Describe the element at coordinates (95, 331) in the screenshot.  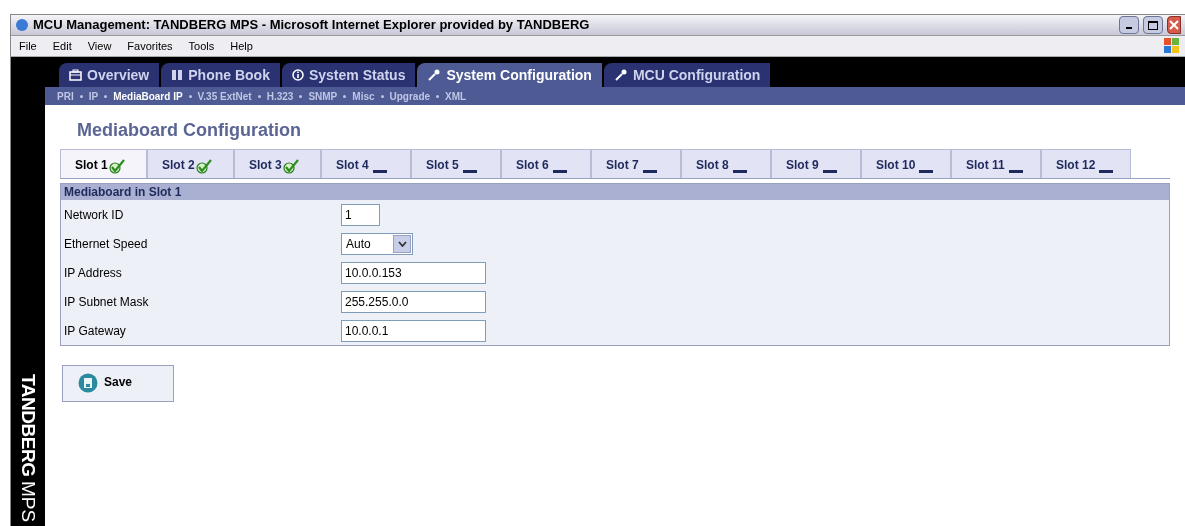
I see `field-label: IP Gateway` at that location.